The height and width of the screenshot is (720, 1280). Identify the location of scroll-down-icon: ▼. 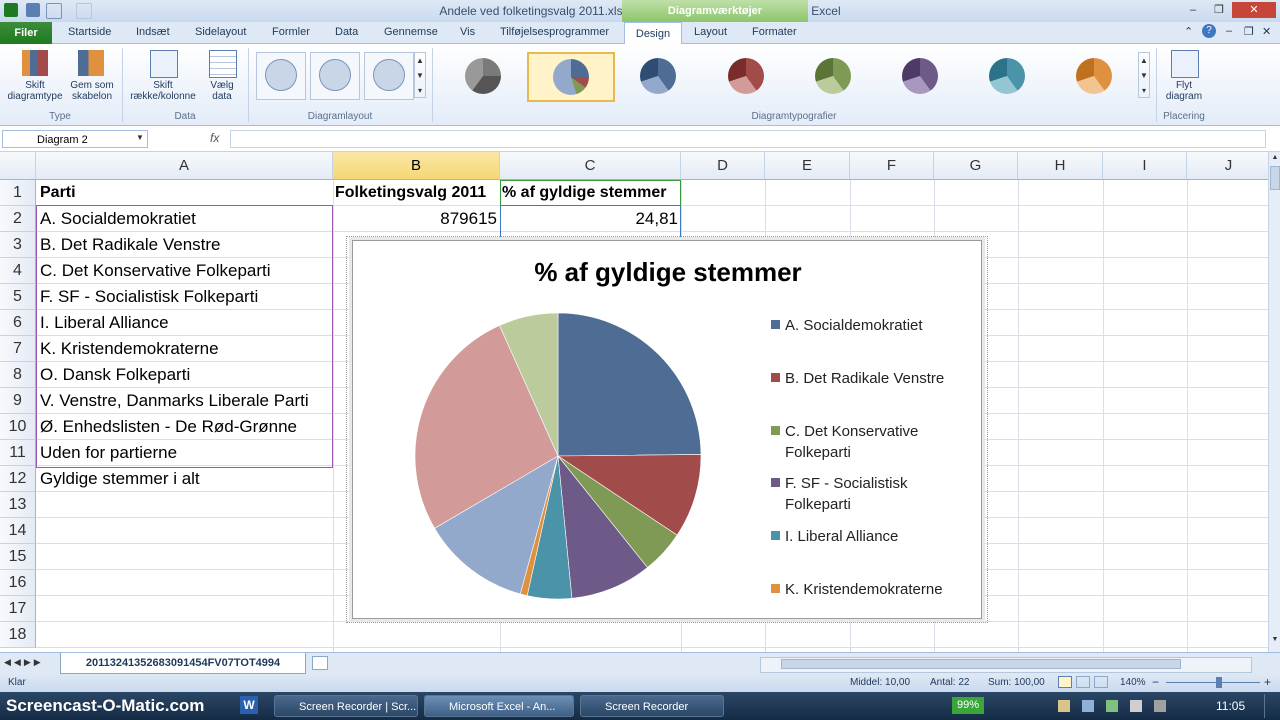
(1275, 641).